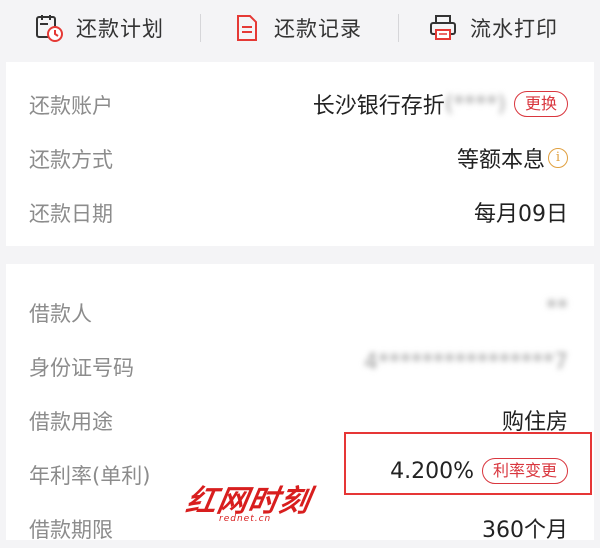 This screenshot has height=548, width=600. I want to click on method-text: 等额本息, so click(500, 160).